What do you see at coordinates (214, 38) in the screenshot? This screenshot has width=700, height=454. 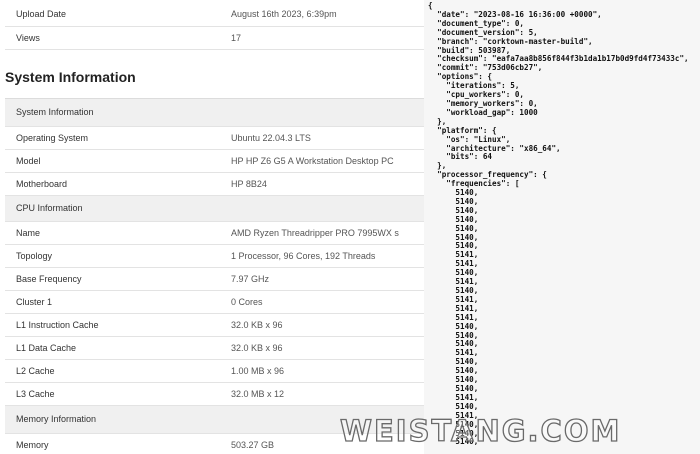 I see `table-row: Views 17` at bounding box center [214, 38].